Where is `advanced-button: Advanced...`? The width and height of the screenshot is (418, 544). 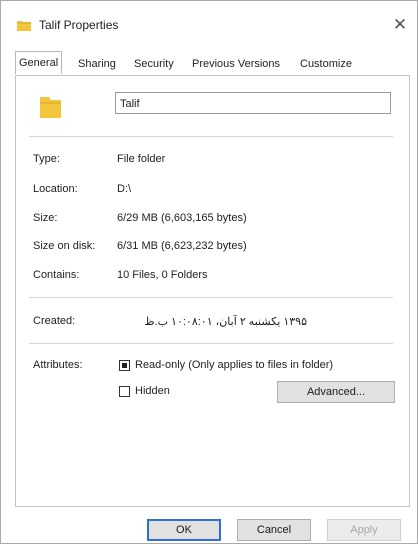
advanced-button: Advanced... is located at coordinates (336, 392).